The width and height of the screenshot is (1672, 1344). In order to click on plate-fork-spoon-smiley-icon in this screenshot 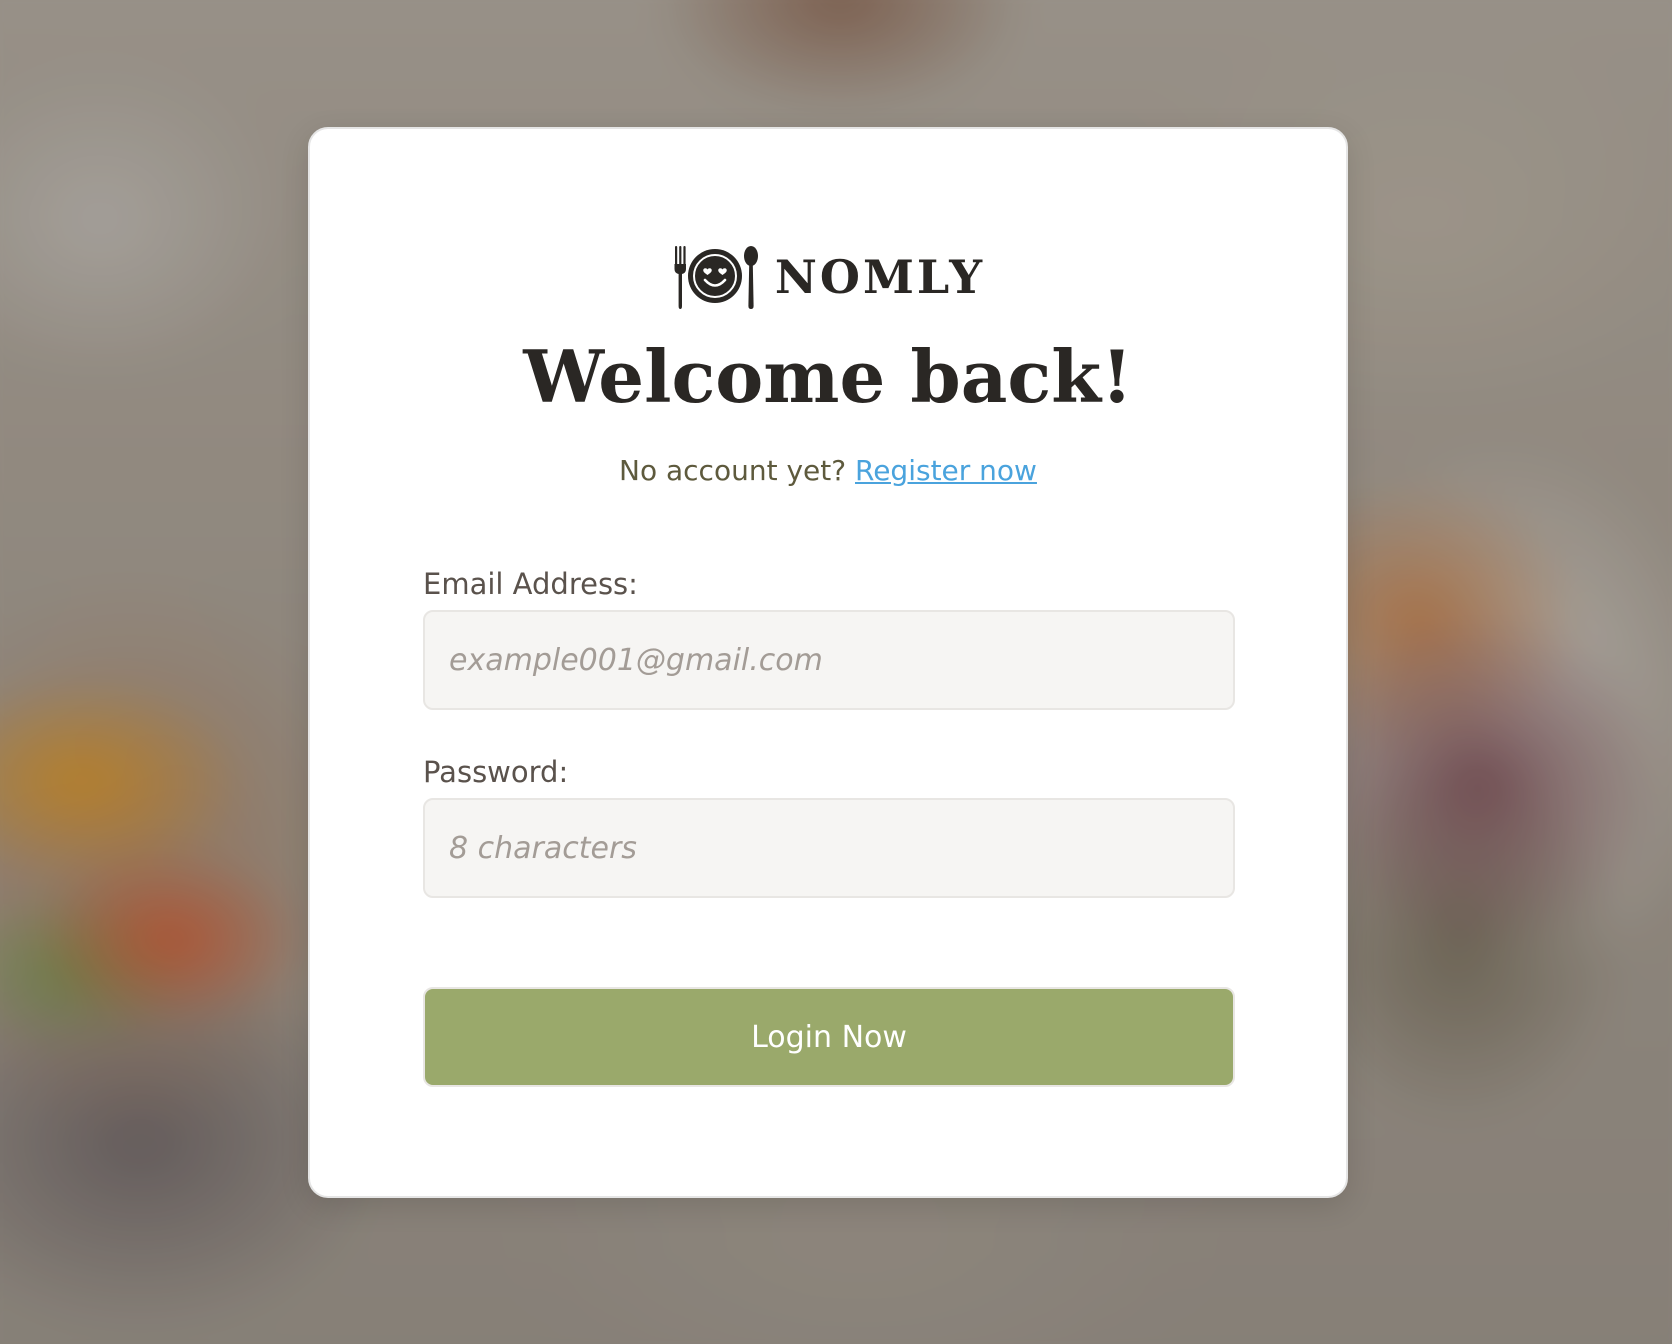, I will do `click(716, 277)`.